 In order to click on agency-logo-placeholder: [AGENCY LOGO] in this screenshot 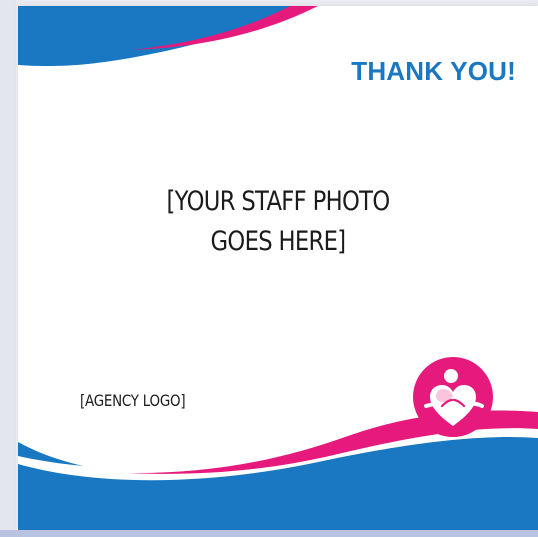, I will do `click(133, 400)`.